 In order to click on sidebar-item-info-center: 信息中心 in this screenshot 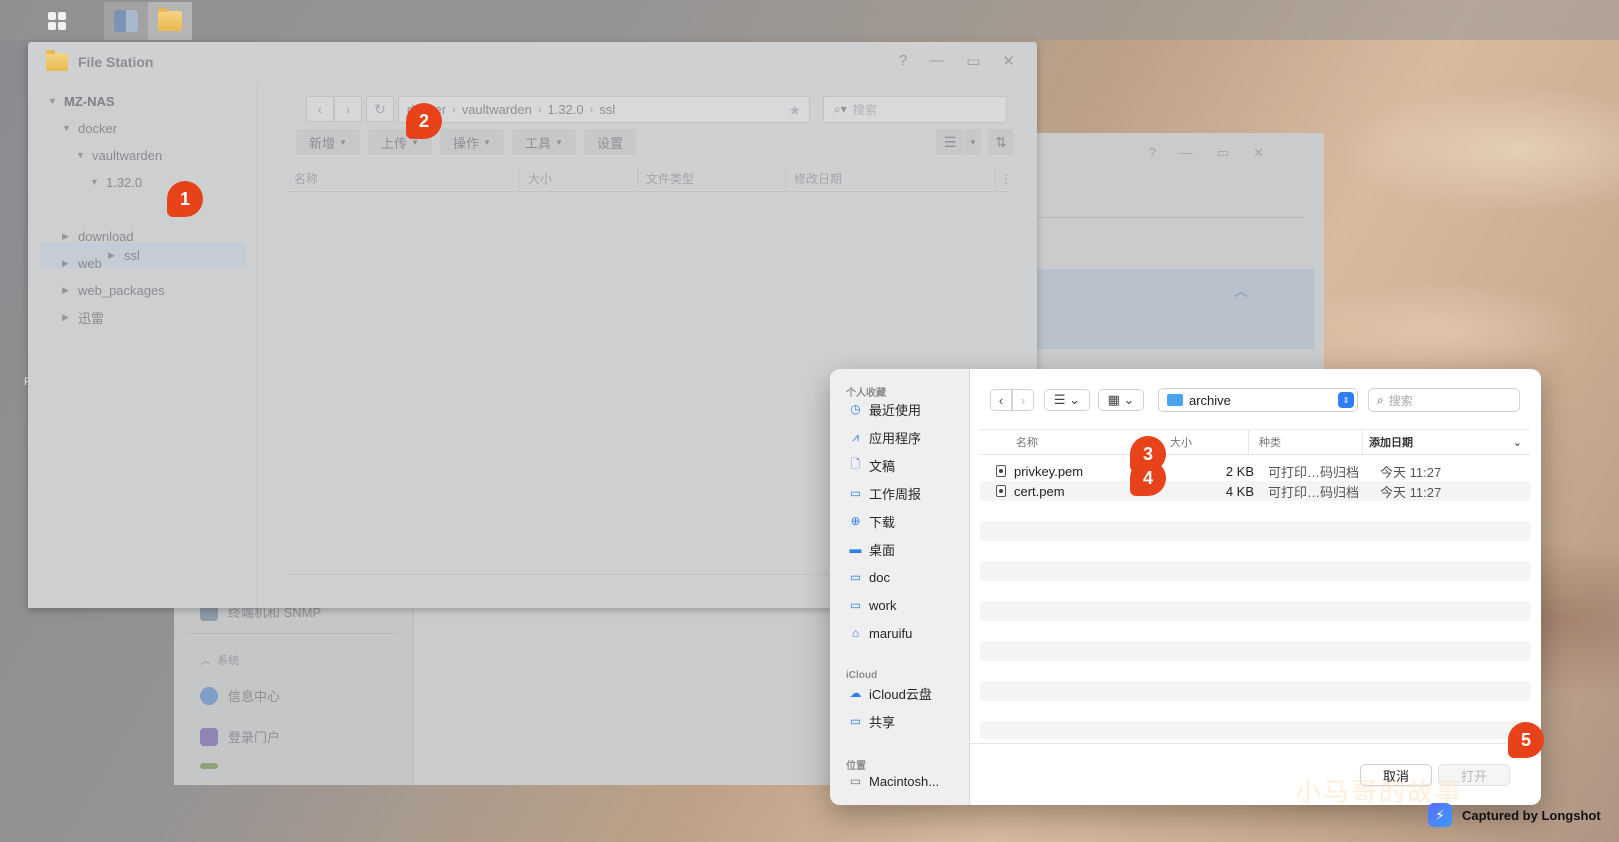, I will do `click(240, 695)`.